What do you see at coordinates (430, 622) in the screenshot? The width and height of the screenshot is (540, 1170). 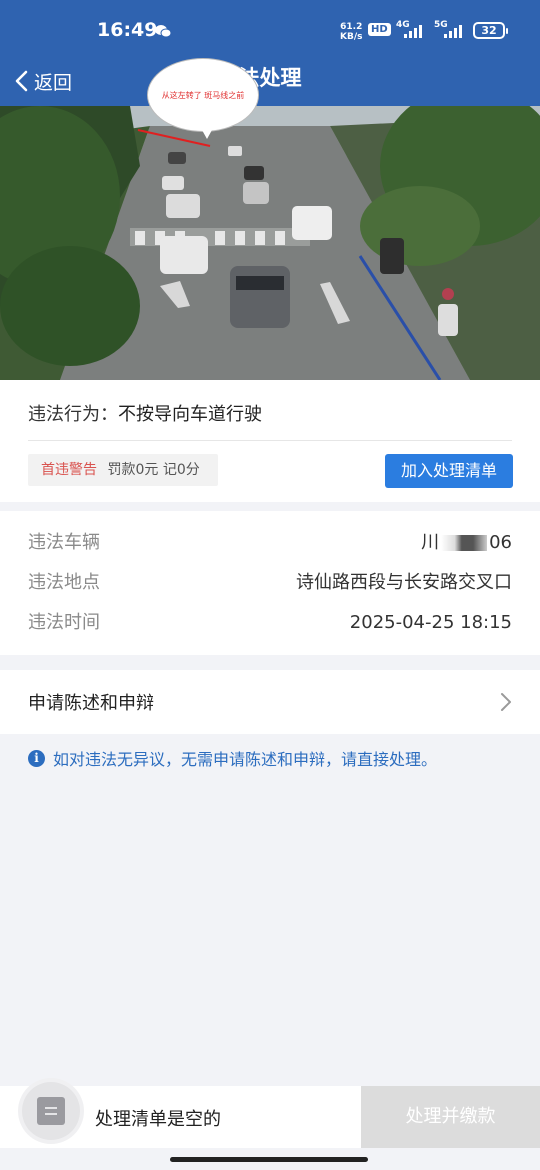 I see `time-value: 2025-04-25 18:15` at bounding box center [430, 622].